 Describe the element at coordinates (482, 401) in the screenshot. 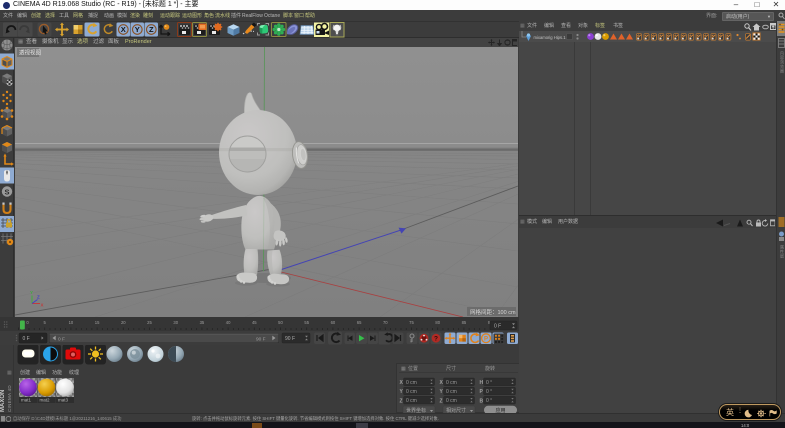

I see `svg-text: B` at that location.